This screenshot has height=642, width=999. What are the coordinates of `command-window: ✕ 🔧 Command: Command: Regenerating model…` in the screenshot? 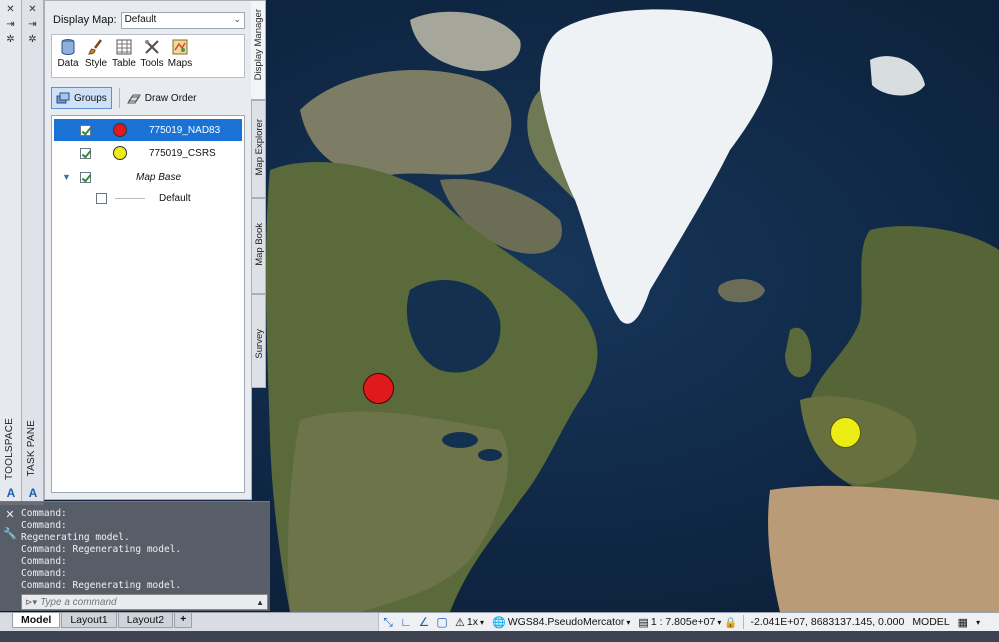 It's located at (135, 556).